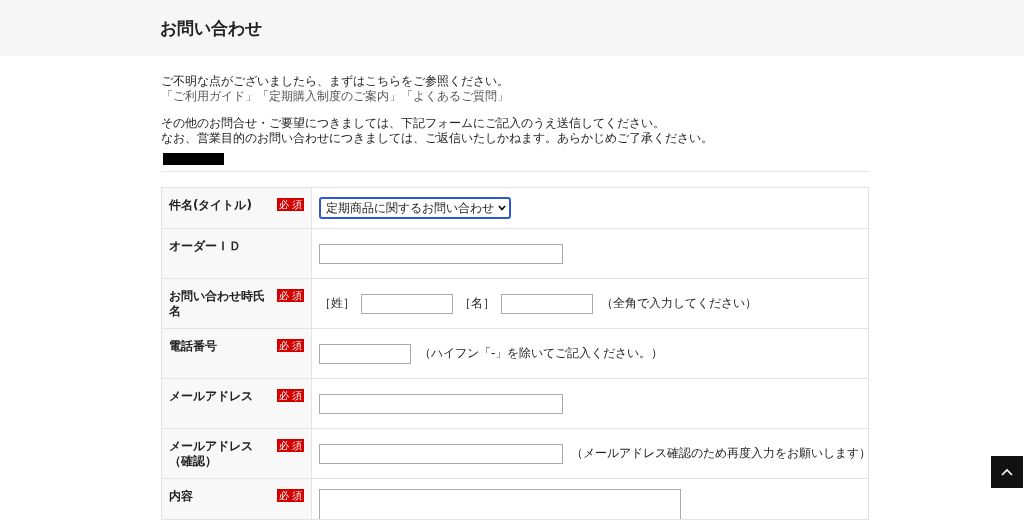 The height and width of the screenshot is (525, 1024). I want to click on intro-text: その他のお問合せ・ご要望につきましては、下記フォームにご記入のうえ送信してください。, so click(413, 123).